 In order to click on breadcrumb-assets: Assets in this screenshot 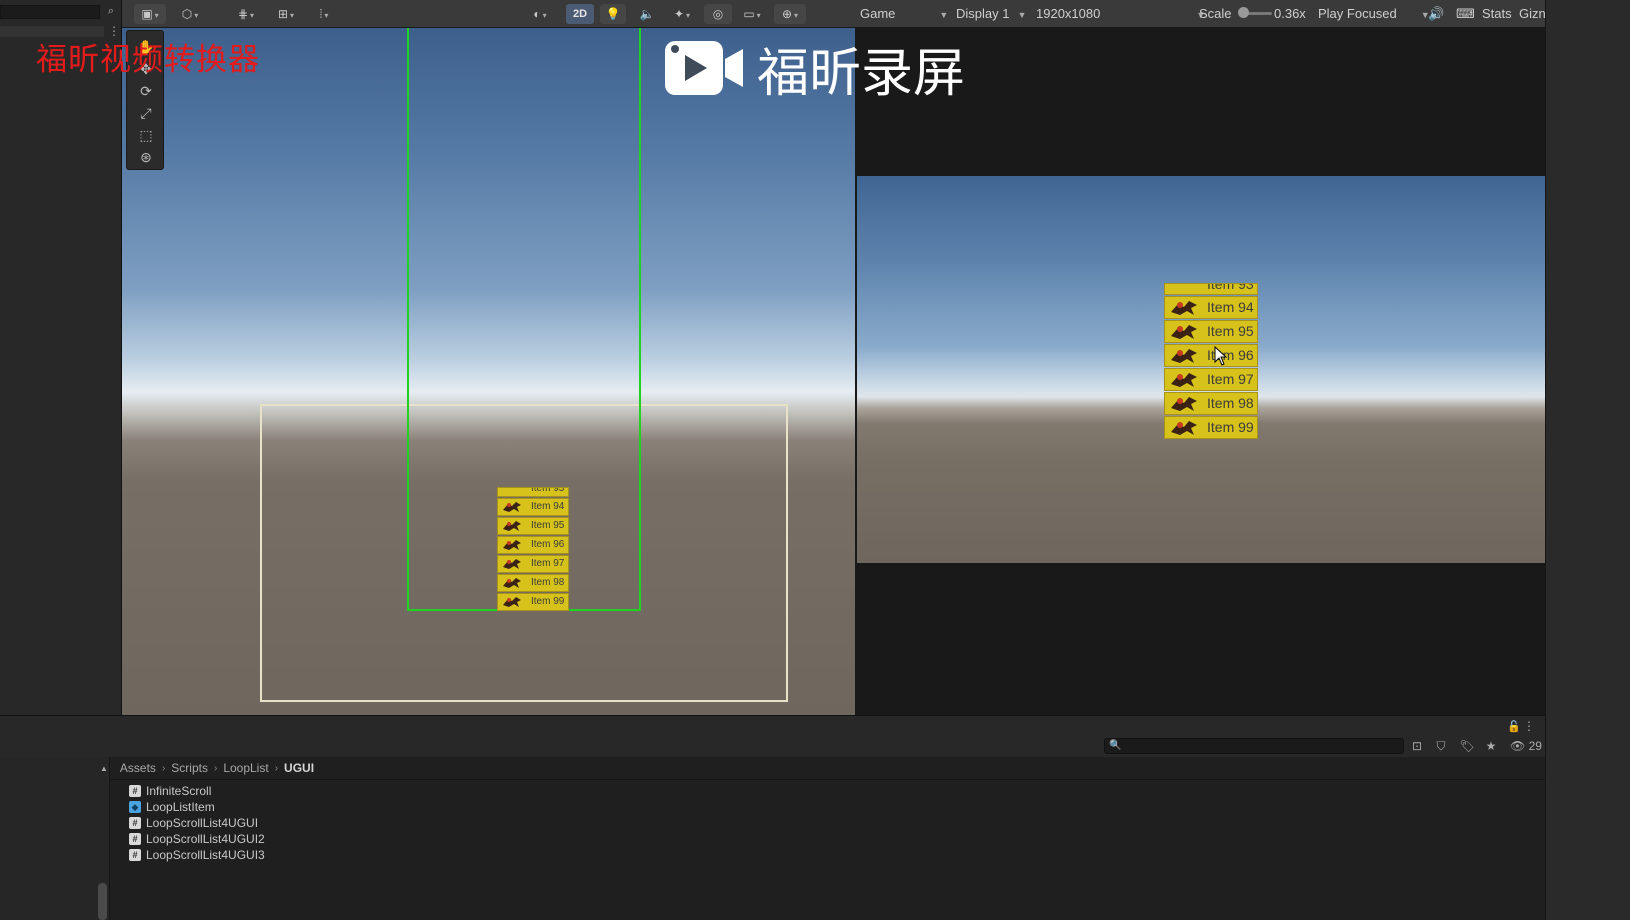, I will do `click(138, 768)`.